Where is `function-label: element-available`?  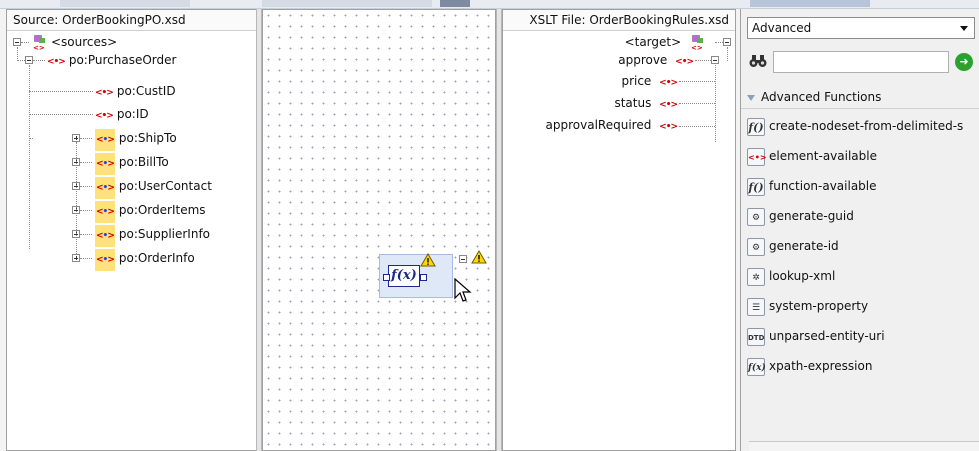
function-label: element-available is located at coordinates (823, 156).